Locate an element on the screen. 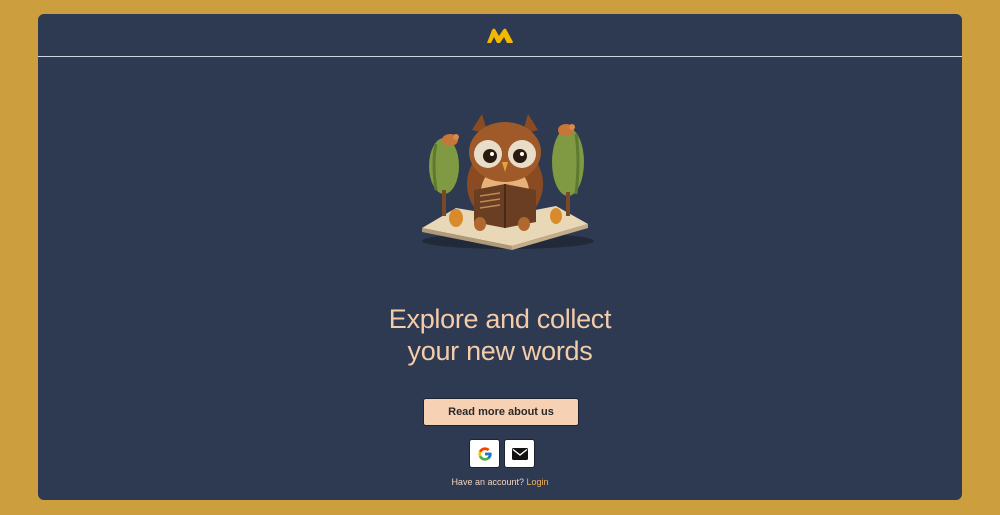 The width and height of the screenshot is (1000, 515). top-header is located at coordinates (500, 35).